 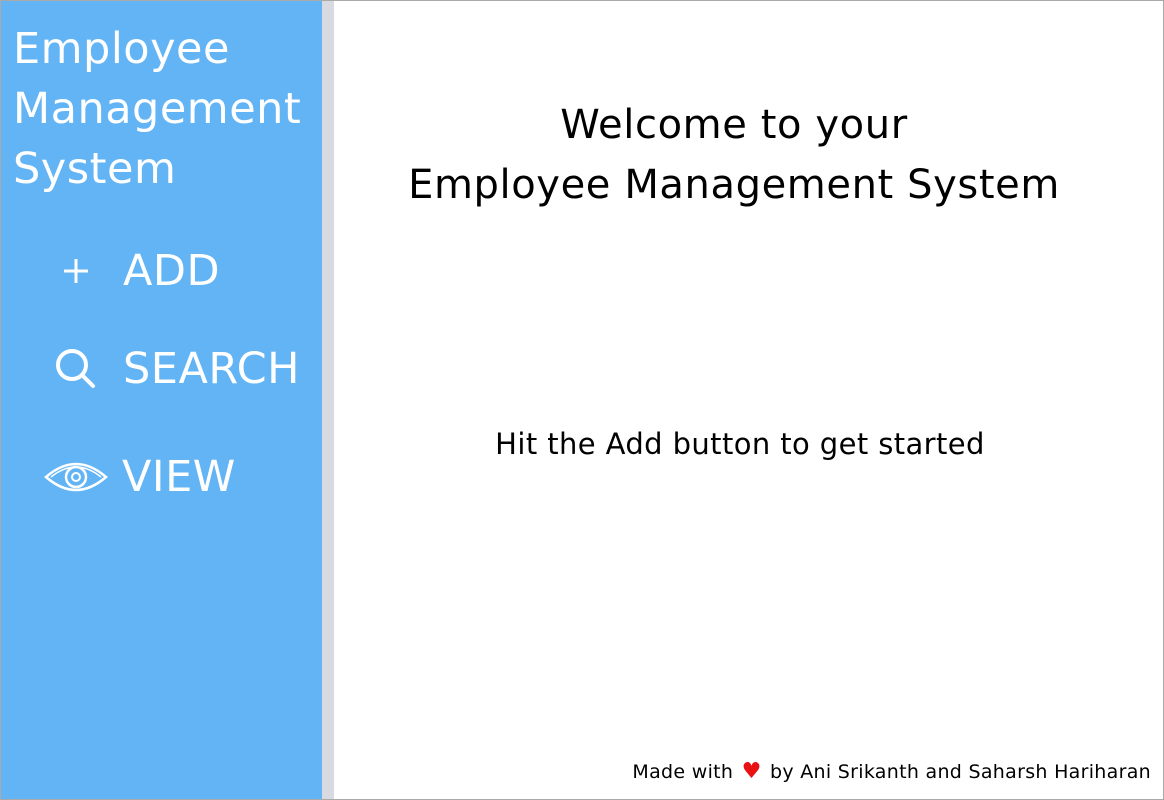 I want to click on search-icon, so click(x=76, y=369).